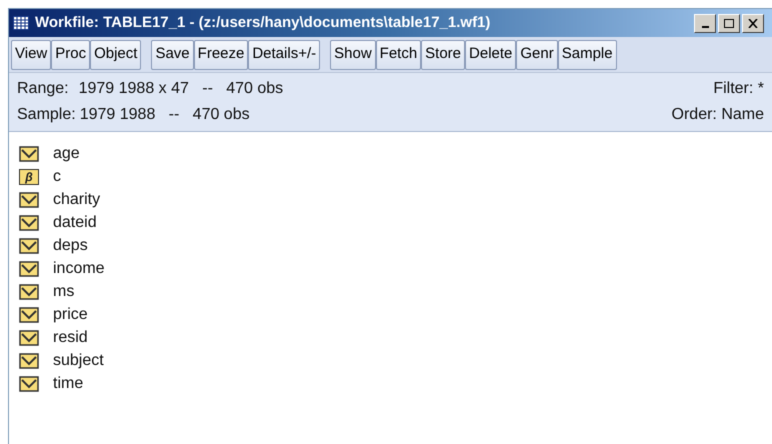 Image resolution: width=772 pixels, height=444 pixels. What do you see at coordinates (165, 115) in the screenshot?
I see `sample-value: 1979 1988 -- 470 obs` at bounding box center [165, 115].